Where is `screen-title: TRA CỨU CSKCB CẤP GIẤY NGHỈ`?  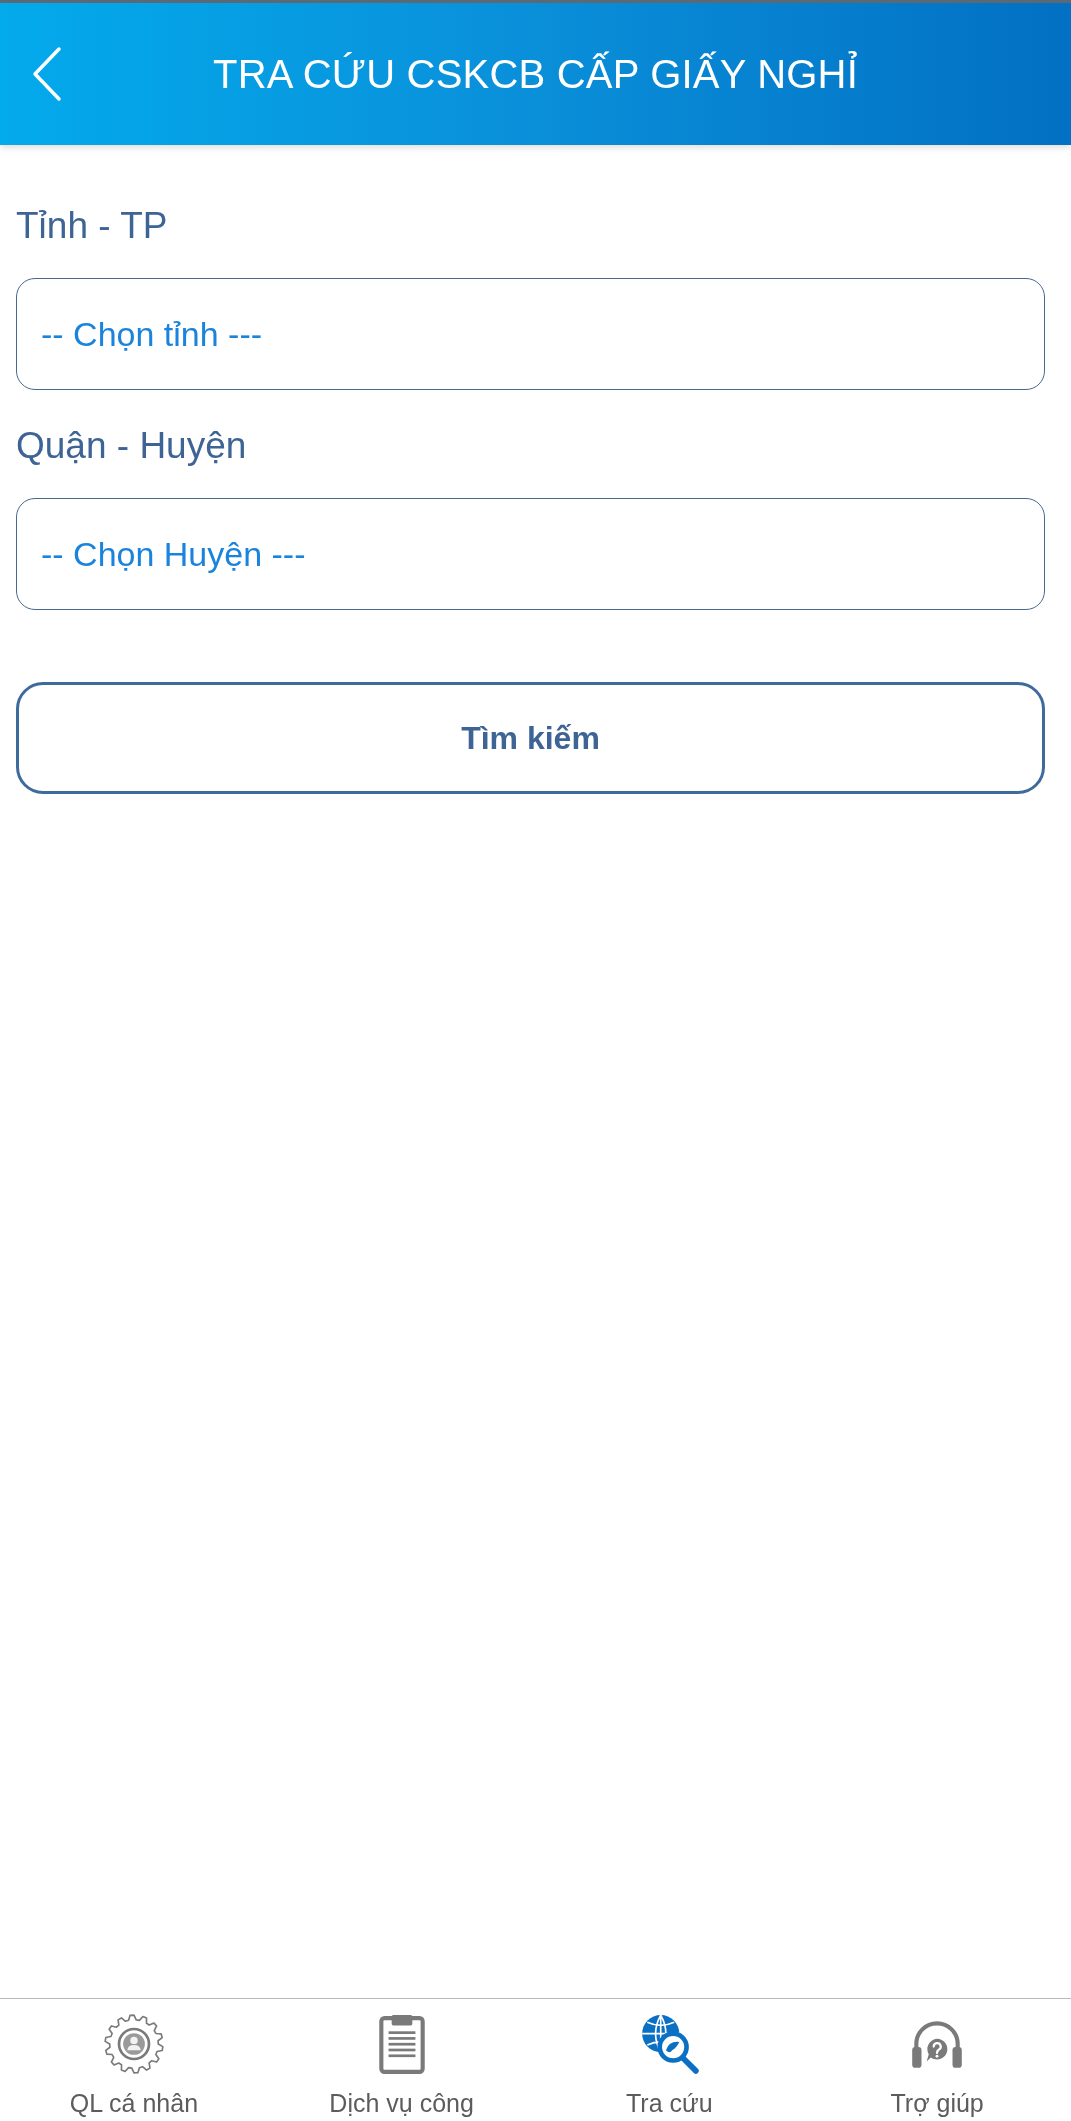
screen-title: TRA CỨU CSKCB CẤP GIẤY NGHỈ is located at coordinates (535, 74).